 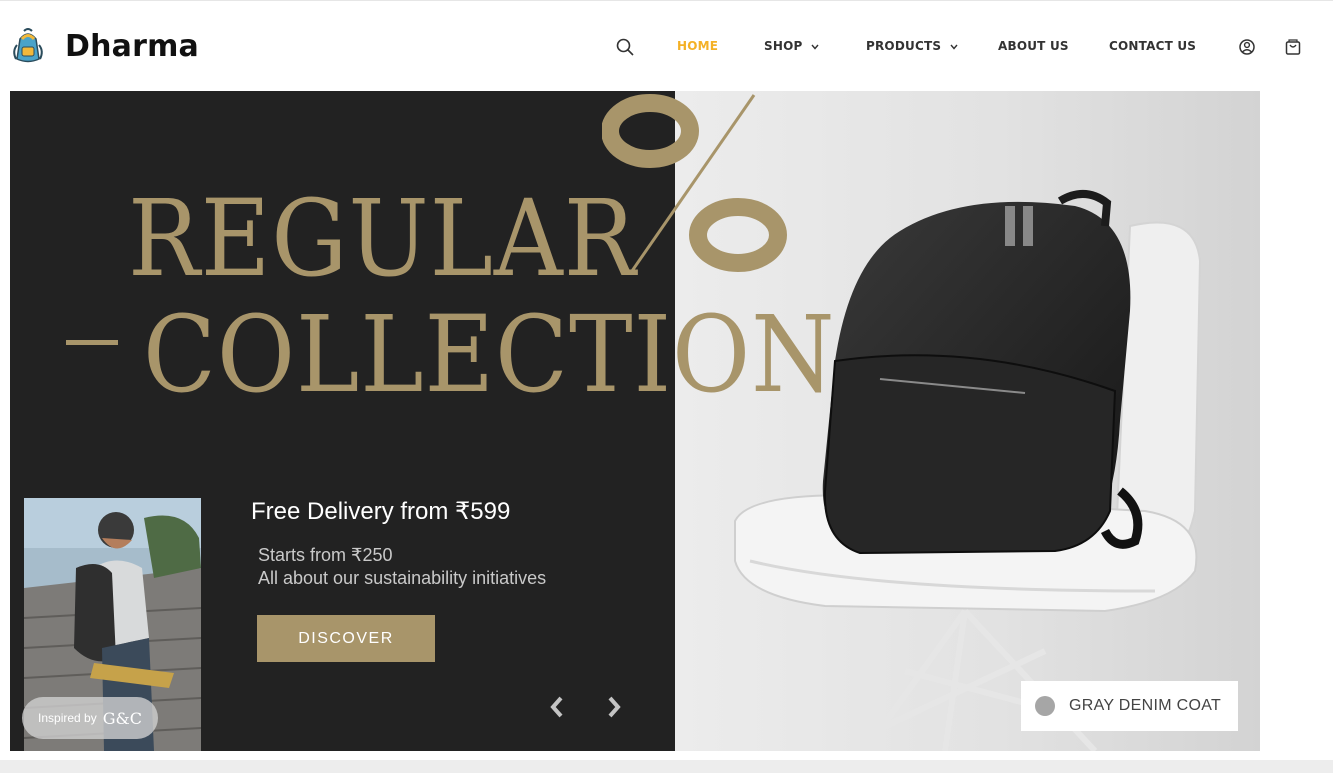 I want to click on headline-dash, so click(x=92, y=342).